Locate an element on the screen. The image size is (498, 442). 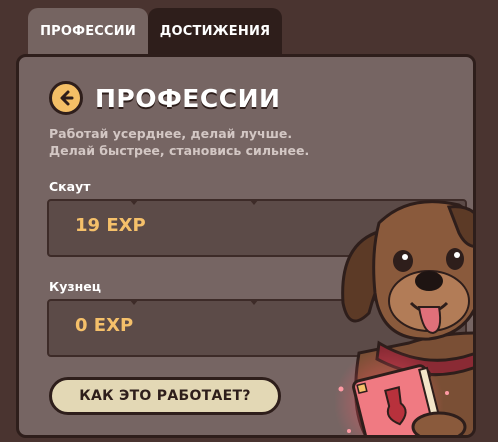
tab-professions: ПРОФЕССИИ is located at coordinates (88, 31).